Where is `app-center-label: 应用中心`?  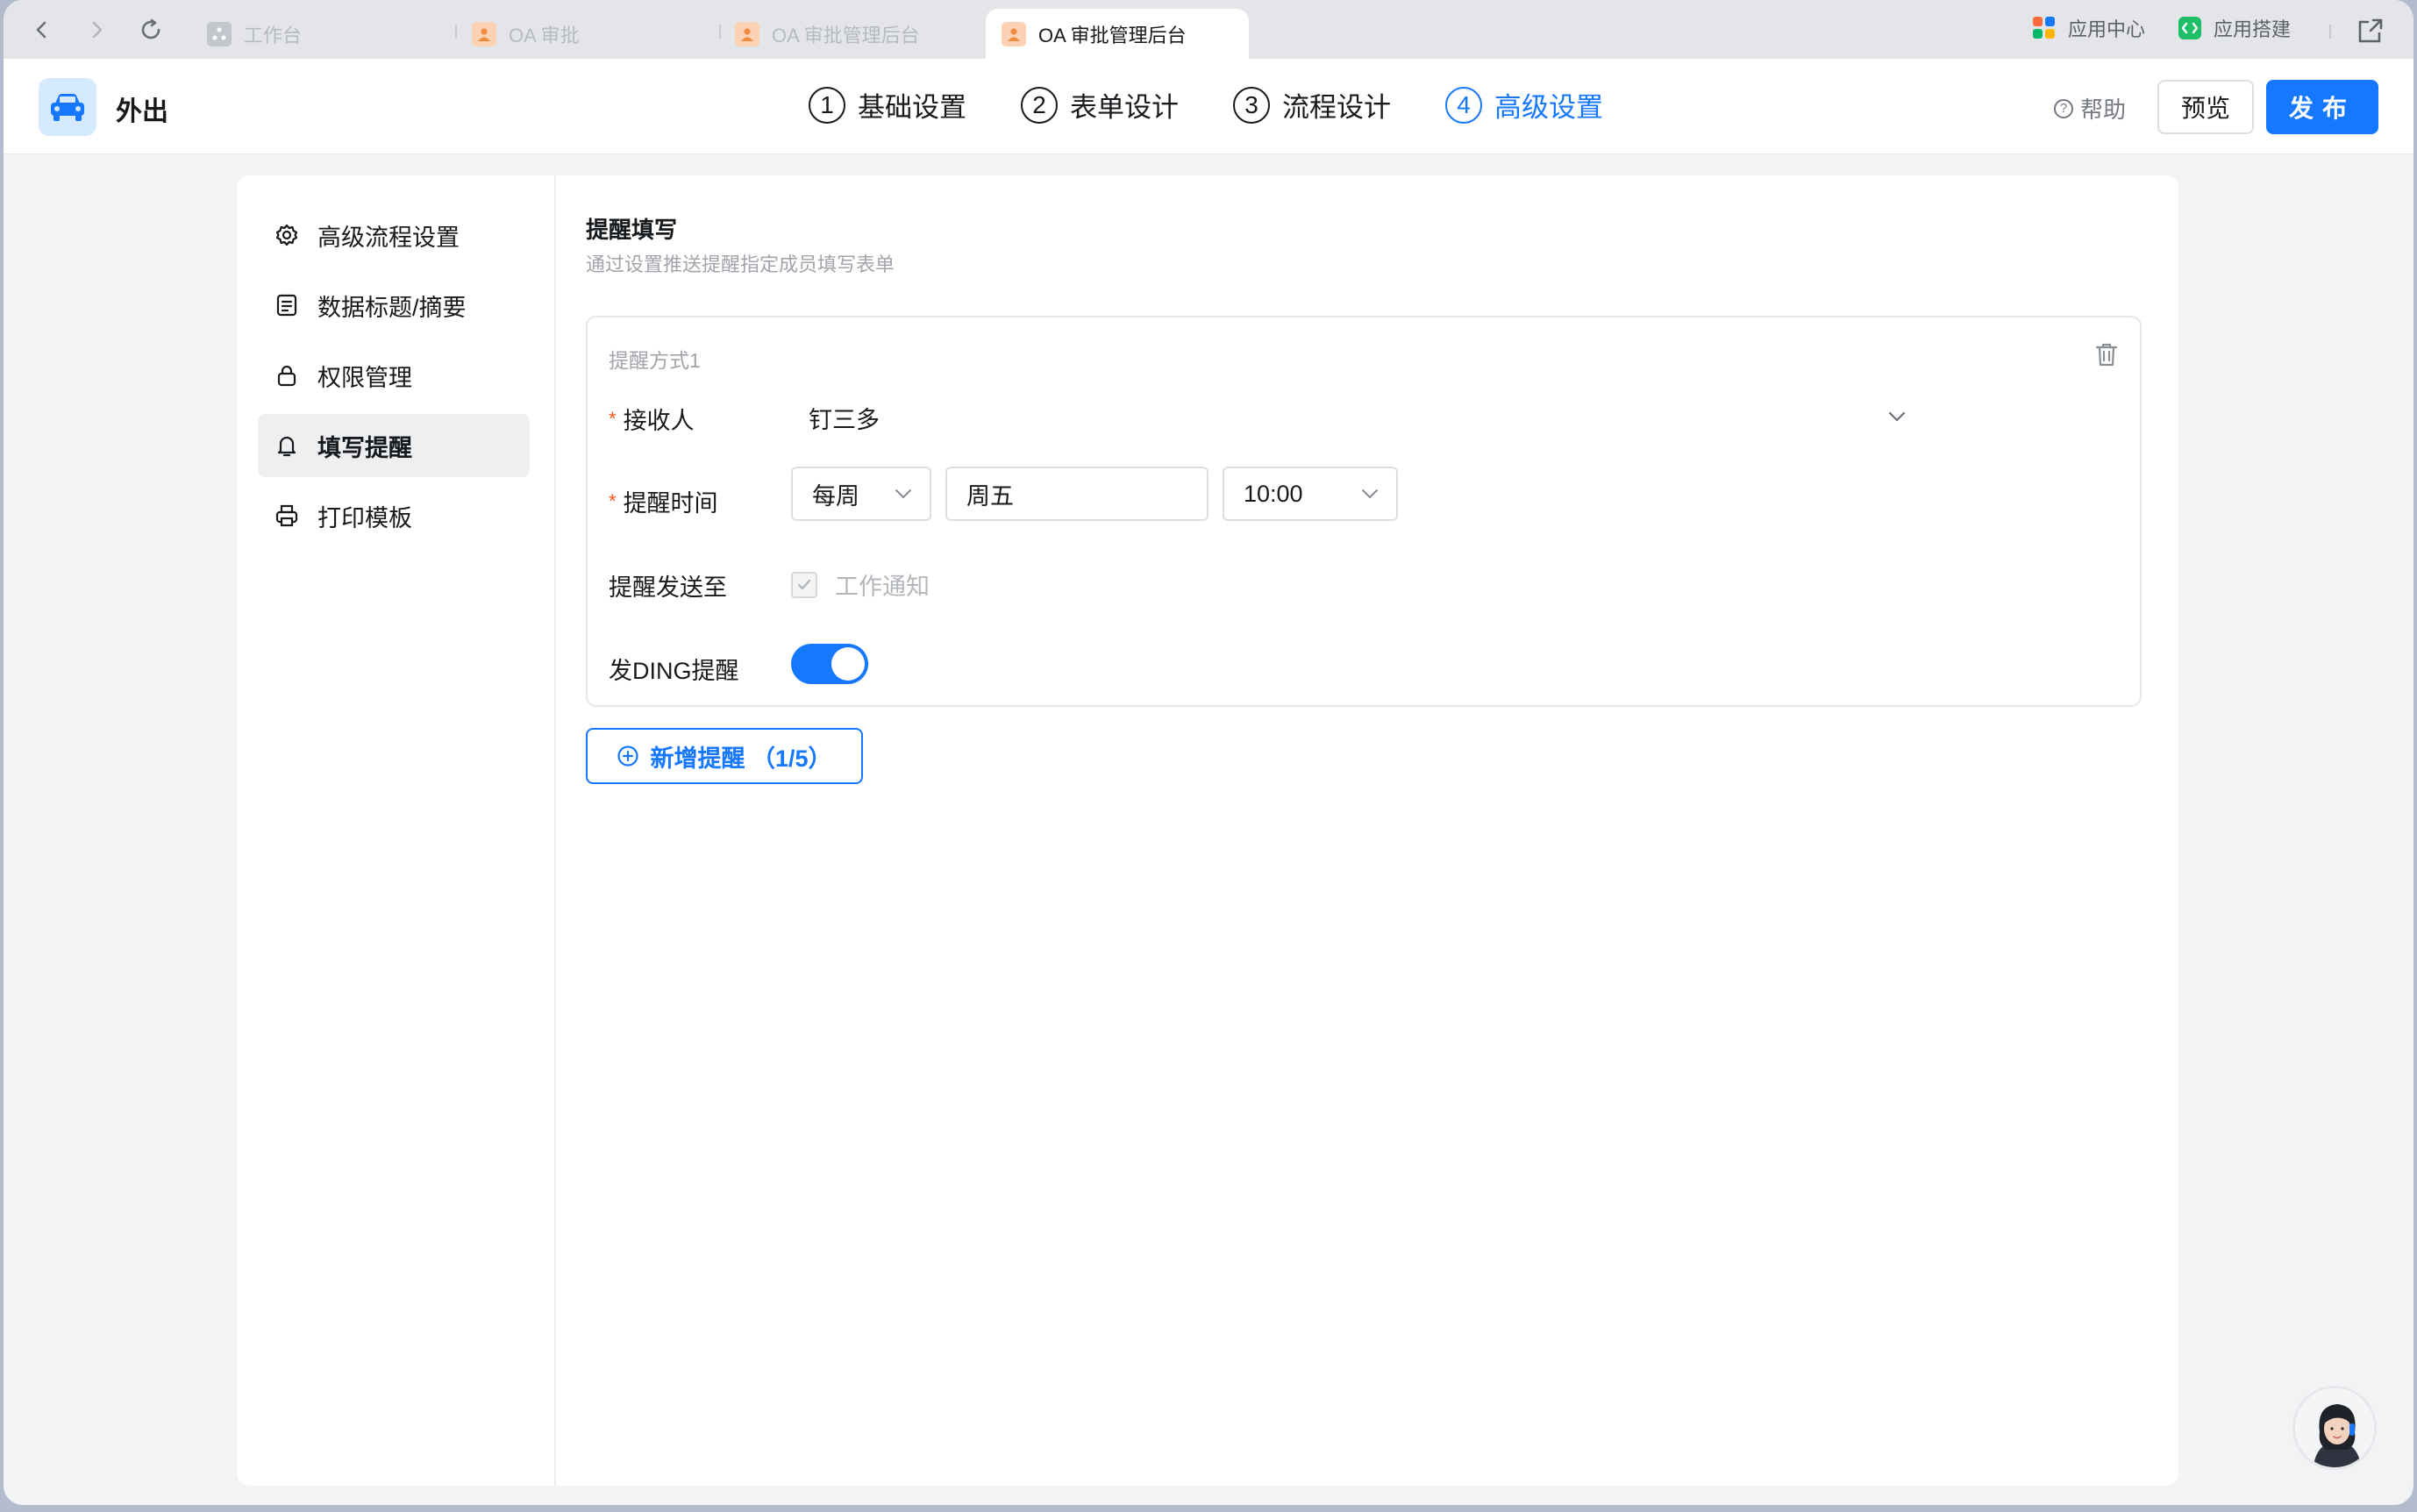 app-center-label: 应用中心 is located at coordinates (2107, 29).